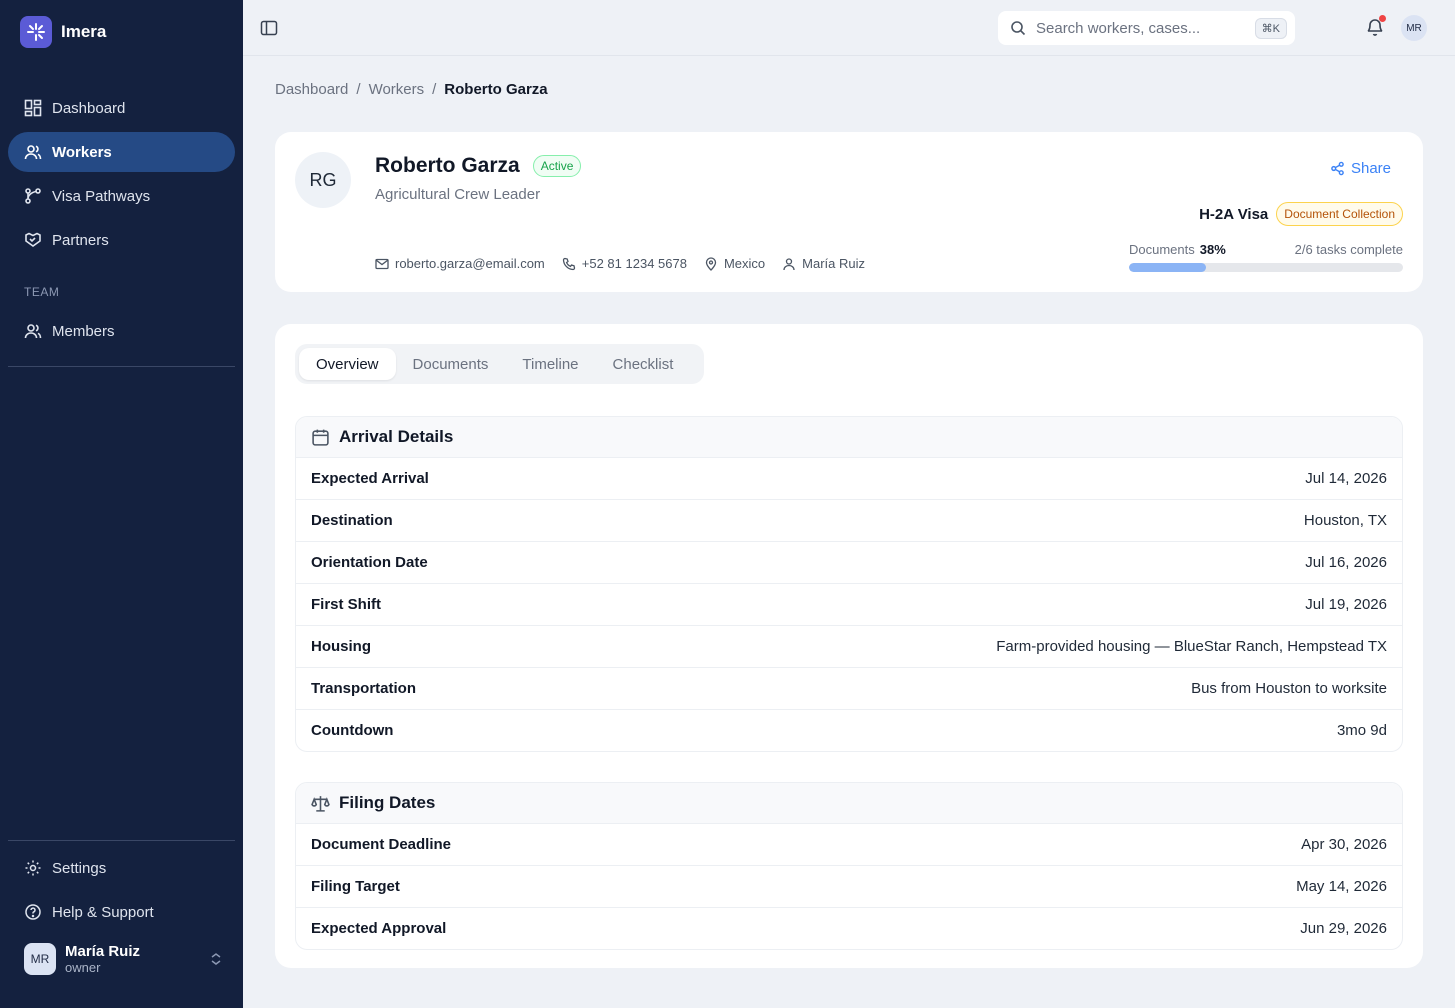 The image size is (1455, 1008). I want to click on brand: Imera, so click(63, 32).